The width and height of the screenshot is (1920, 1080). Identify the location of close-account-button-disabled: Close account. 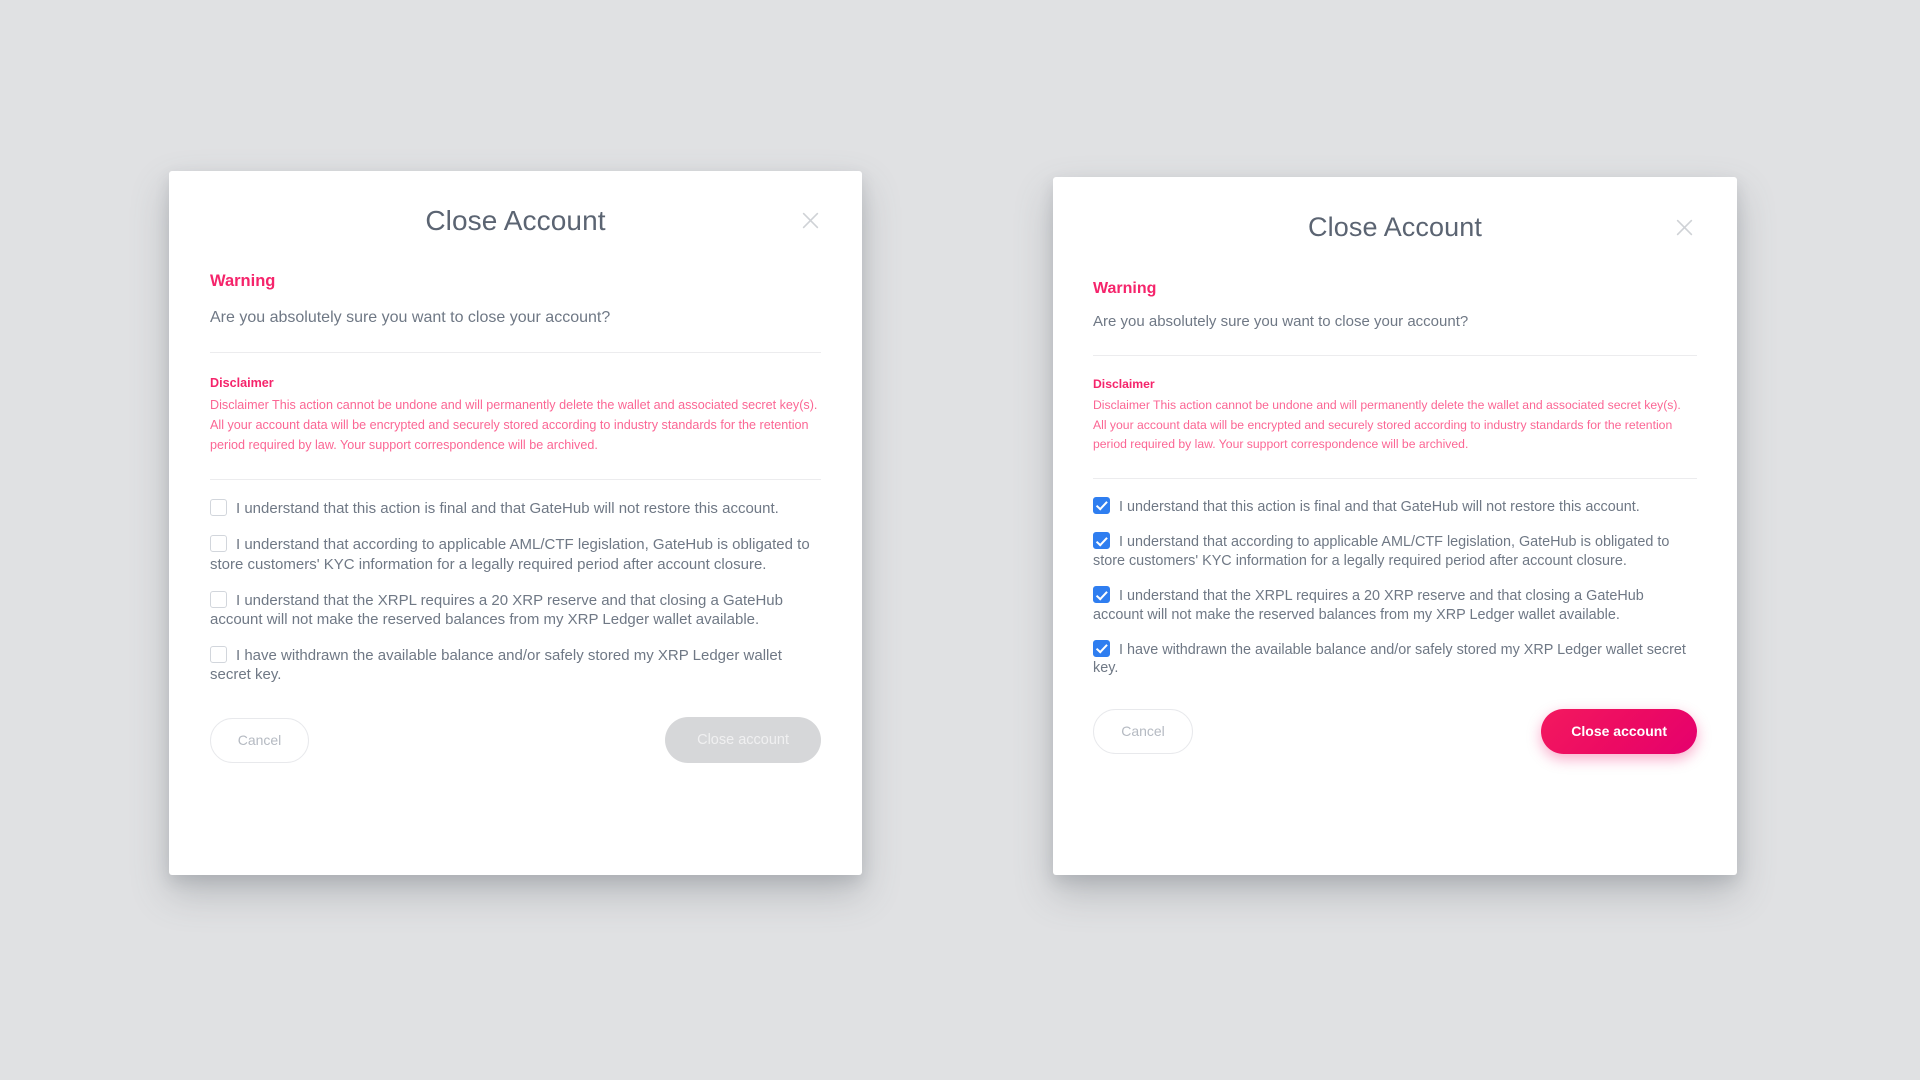
(743, 740).